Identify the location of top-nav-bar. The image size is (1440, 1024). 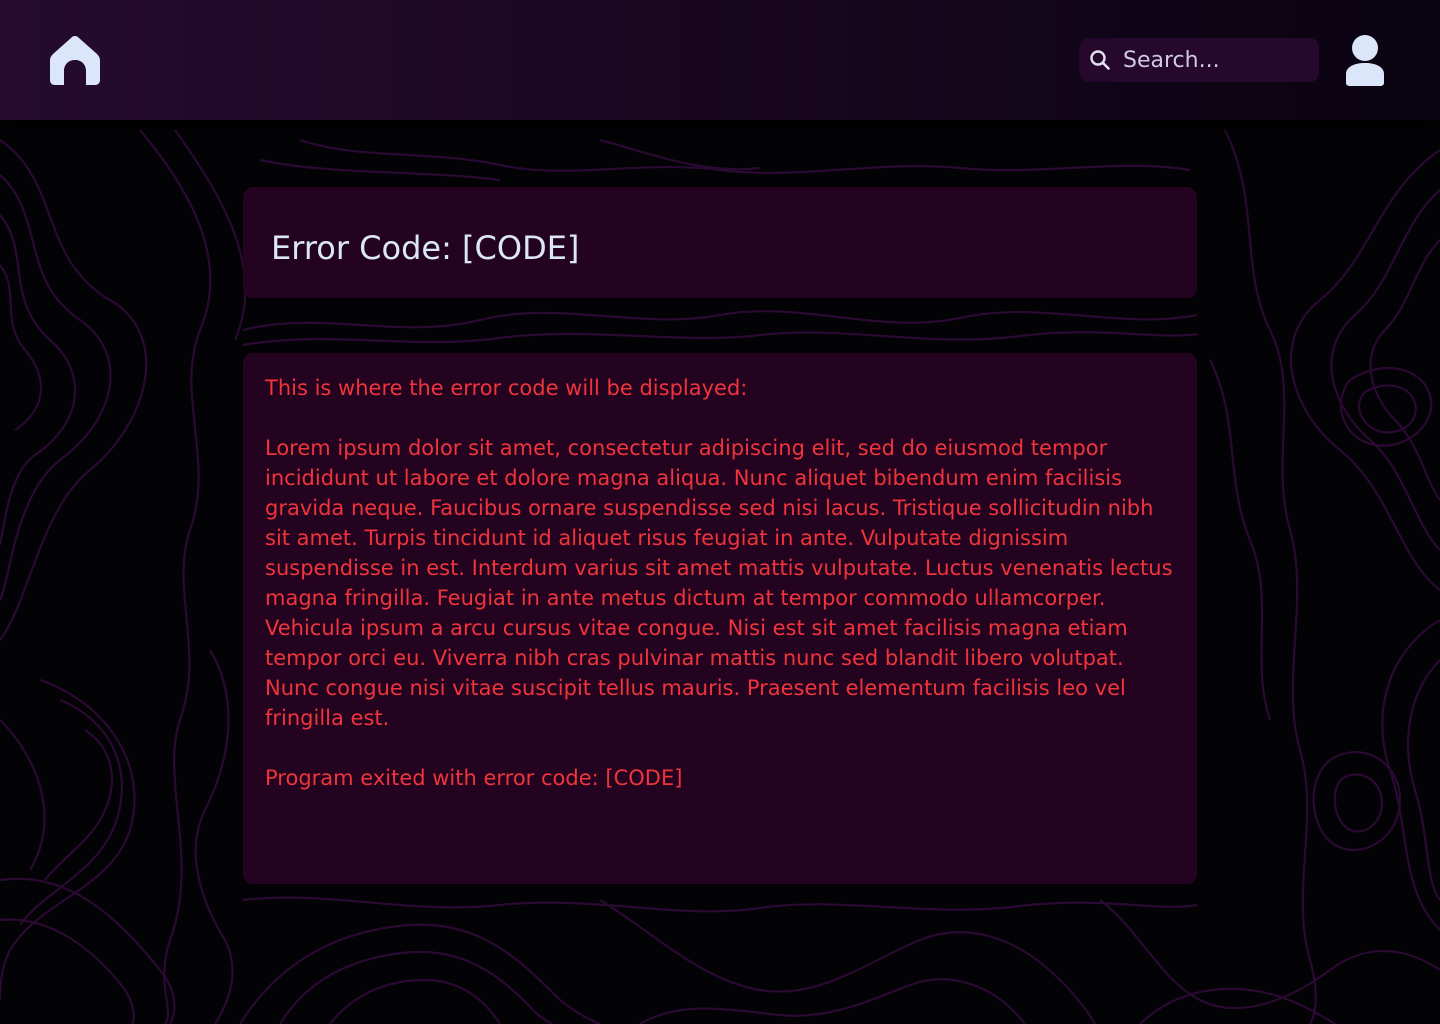
(720, 60).